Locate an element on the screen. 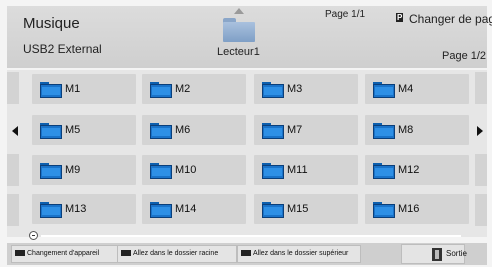  folder-name: M3 is located at coordinates (295, 89).